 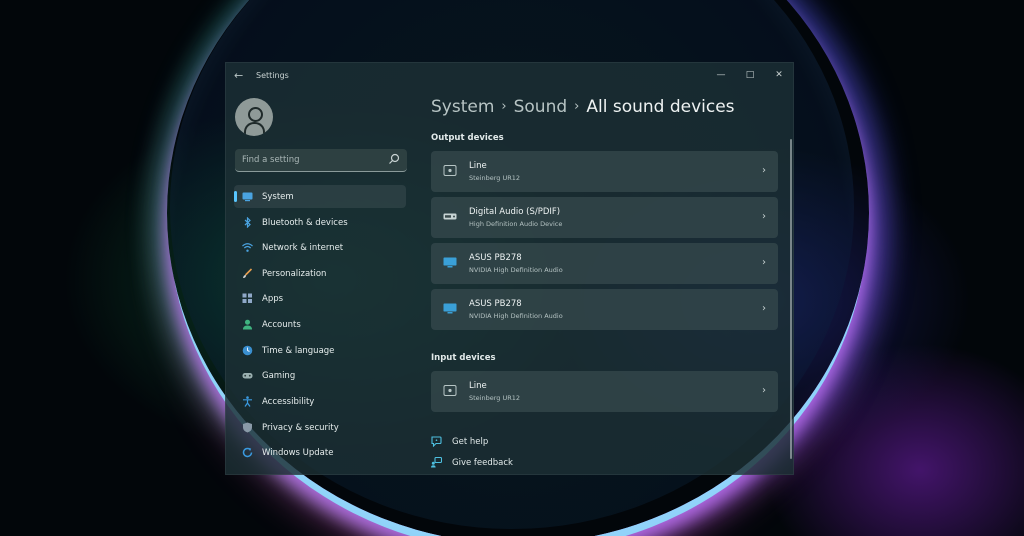 What do you see at coordinates (320, 401) in the screenshot?
I see `sidebar-item-accessibility: Accessibility` at bounding box center [320, 401].